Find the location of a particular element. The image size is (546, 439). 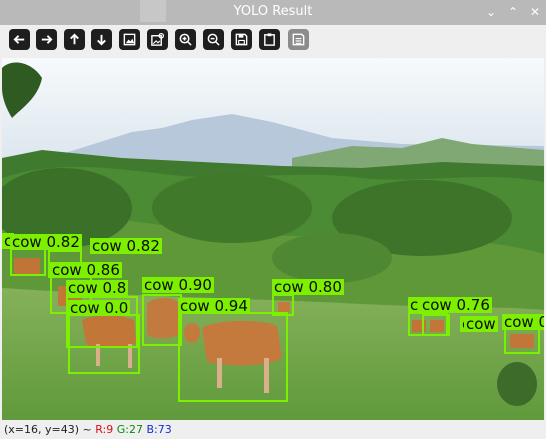

properties-button is located at coordinates (298, 39).